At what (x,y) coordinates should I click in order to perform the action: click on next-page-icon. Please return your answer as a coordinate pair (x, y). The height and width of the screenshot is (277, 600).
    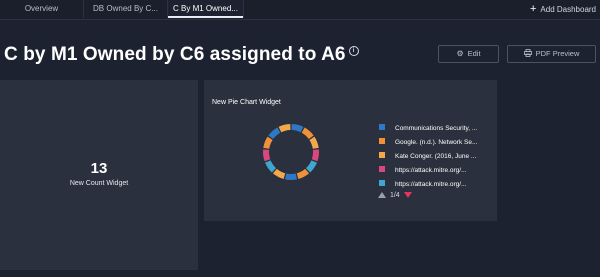
    Looking at the image, I should click on (407, 195).